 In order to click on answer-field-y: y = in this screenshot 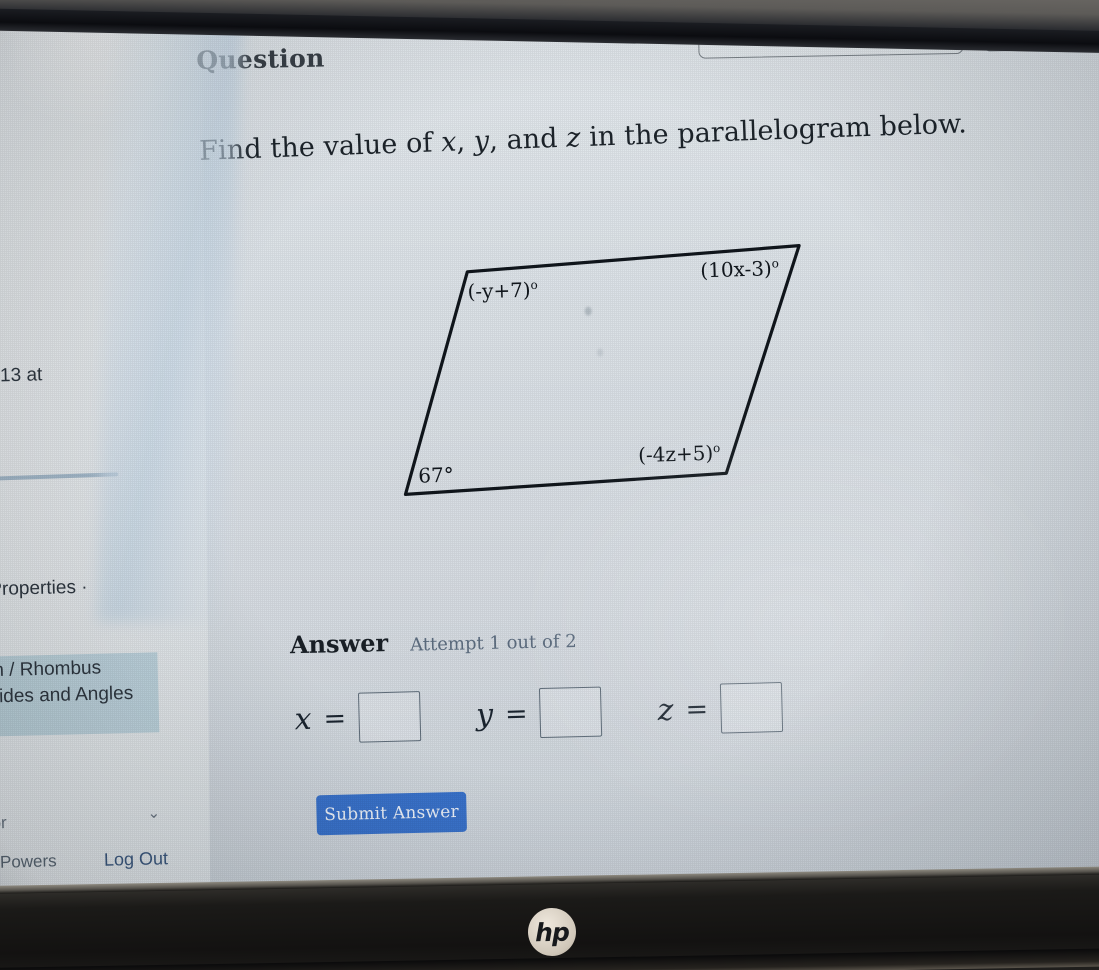, I will do `click(539, 713)`.